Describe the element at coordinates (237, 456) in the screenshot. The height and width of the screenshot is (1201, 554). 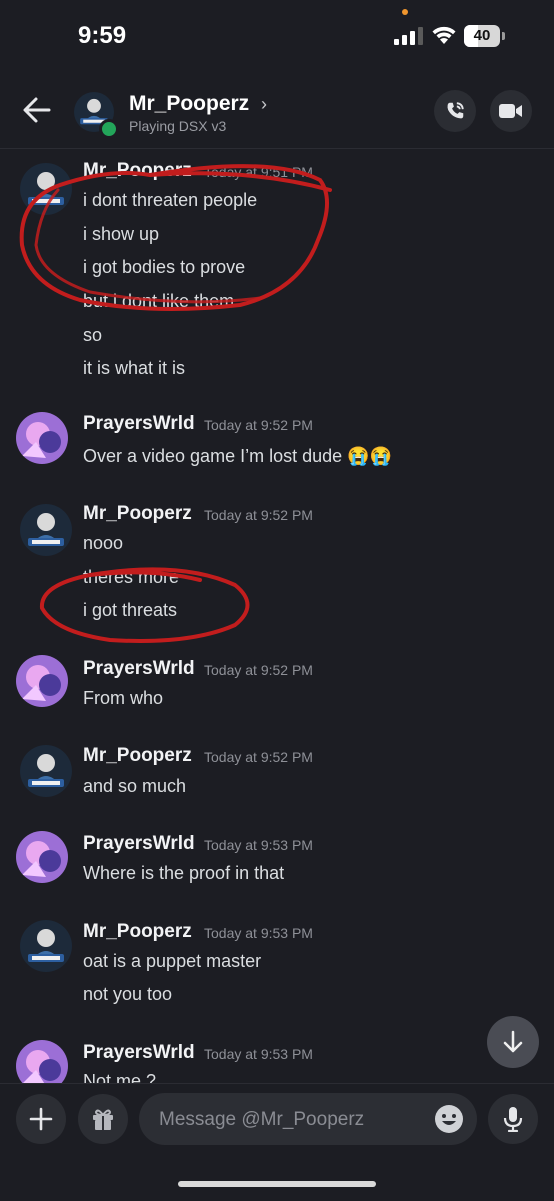
I see `message-line: Over a video game I’m lost dude 😭😭` at that location.